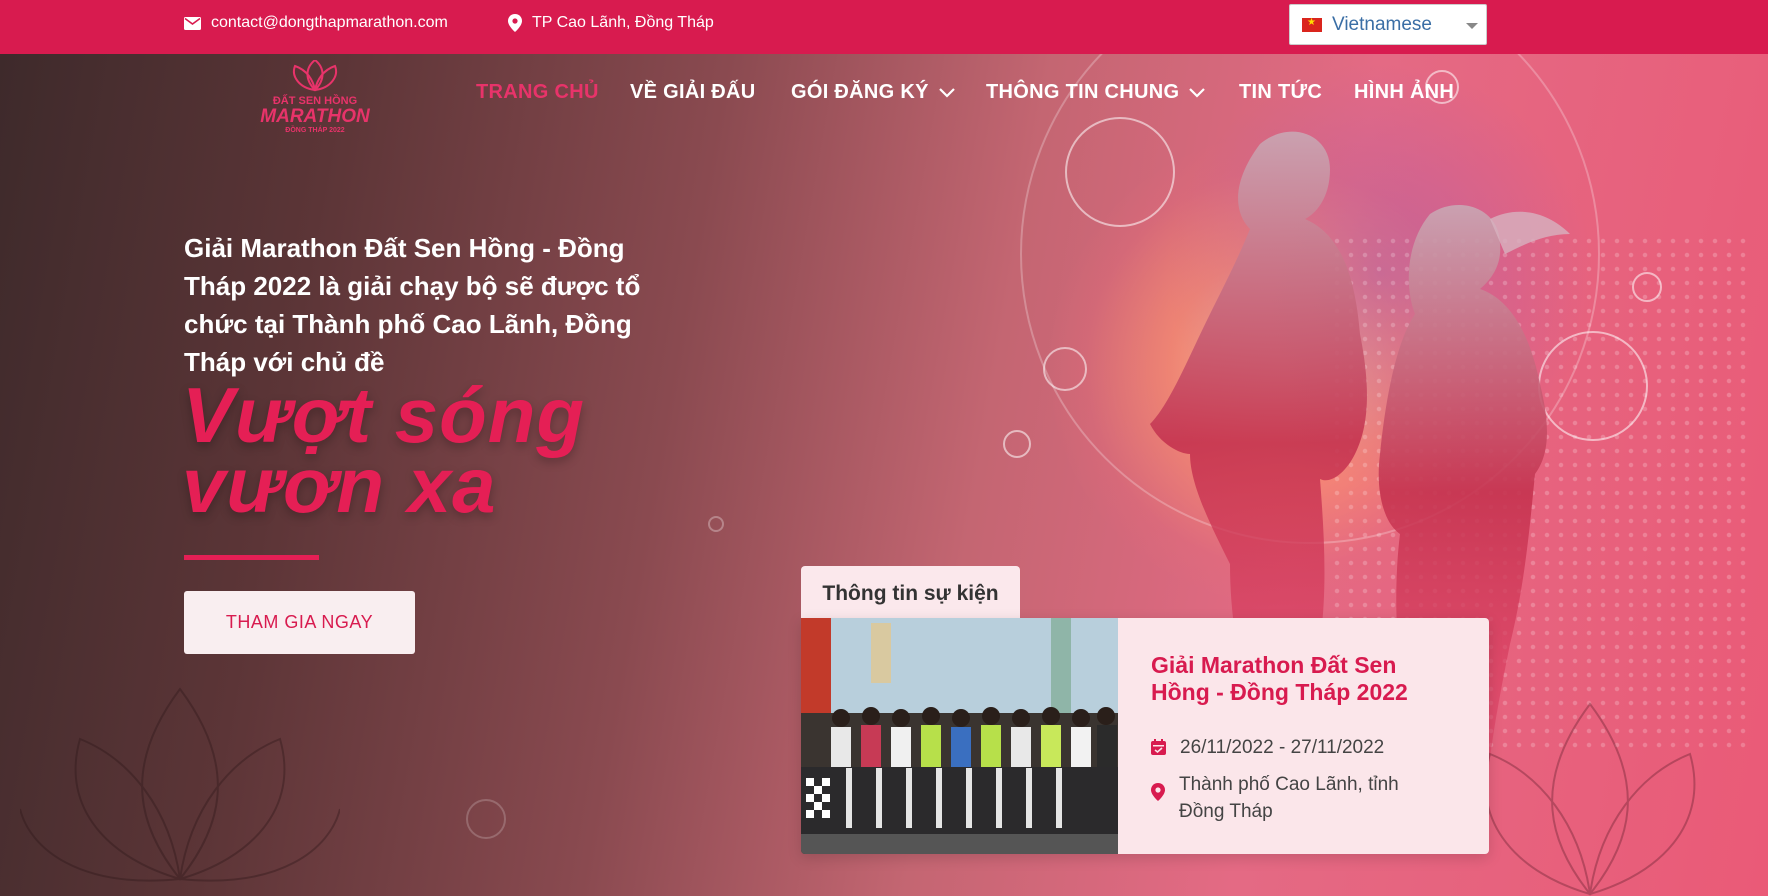  What do you see at coordinates (315, 96) in the screenshot?
I see `lotus-logo-icon: ĐẤT SEN HỒNG MARATHON ĐỒNG THÁP 2022` at bounding box center [315, 96].